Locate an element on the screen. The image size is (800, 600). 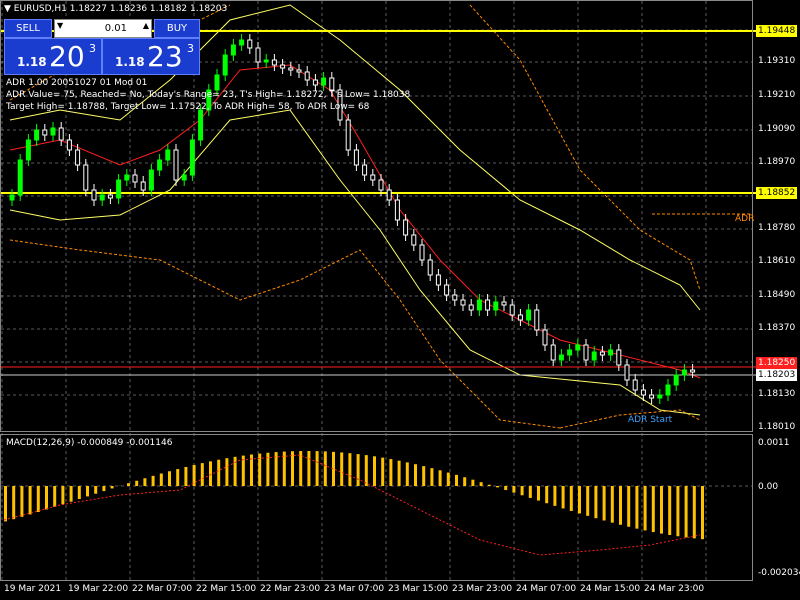
adr-start-label: ADR Start is located at coordinates (650, 420).